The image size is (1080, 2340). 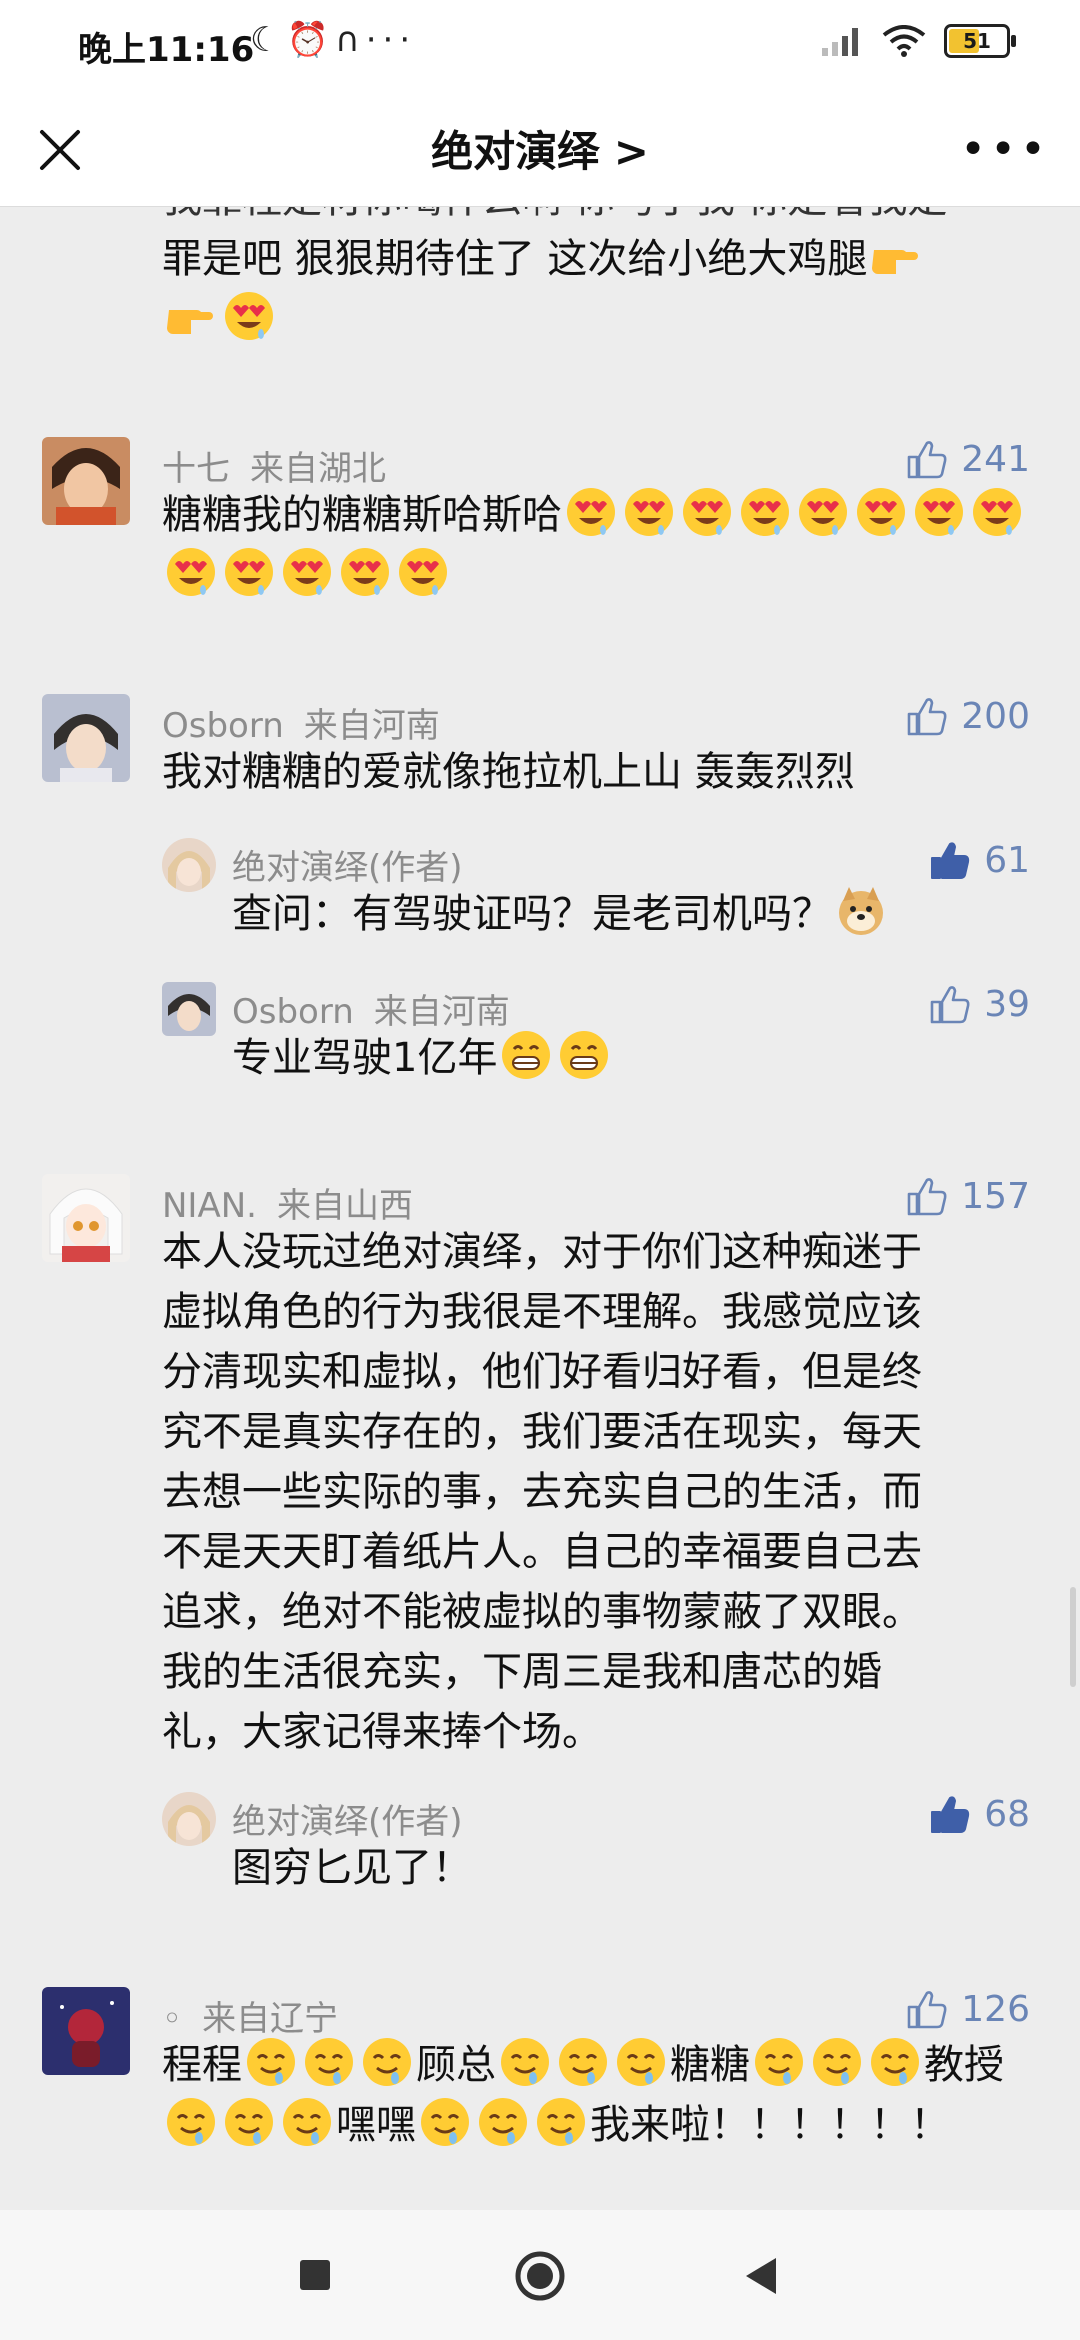 What do you see at coordinates (441, 1012) in the screenshot?
I see `reply-author-location: 来自河南` at bounding box center [441, 1012].